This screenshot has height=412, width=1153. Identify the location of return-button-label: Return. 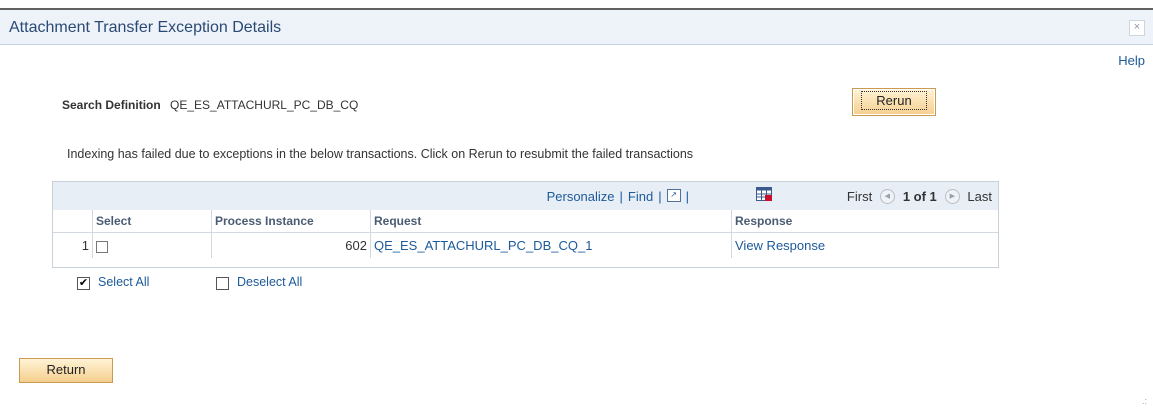
(66, 369).